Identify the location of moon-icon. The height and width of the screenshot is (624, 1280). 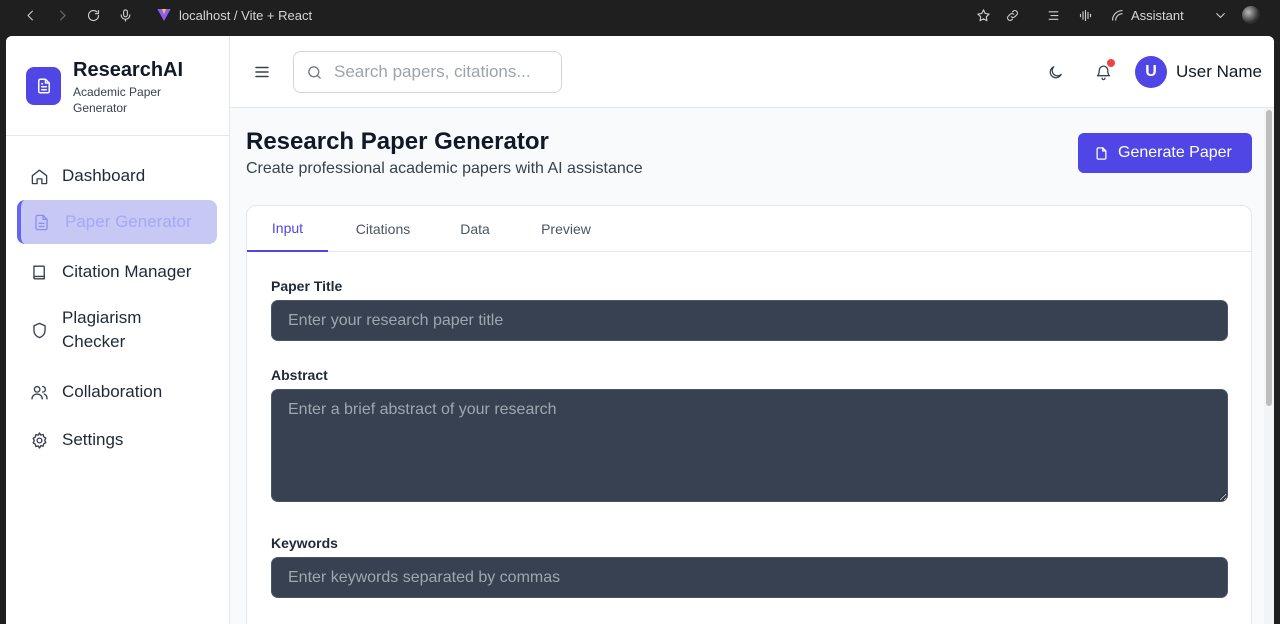
(1055, 72).